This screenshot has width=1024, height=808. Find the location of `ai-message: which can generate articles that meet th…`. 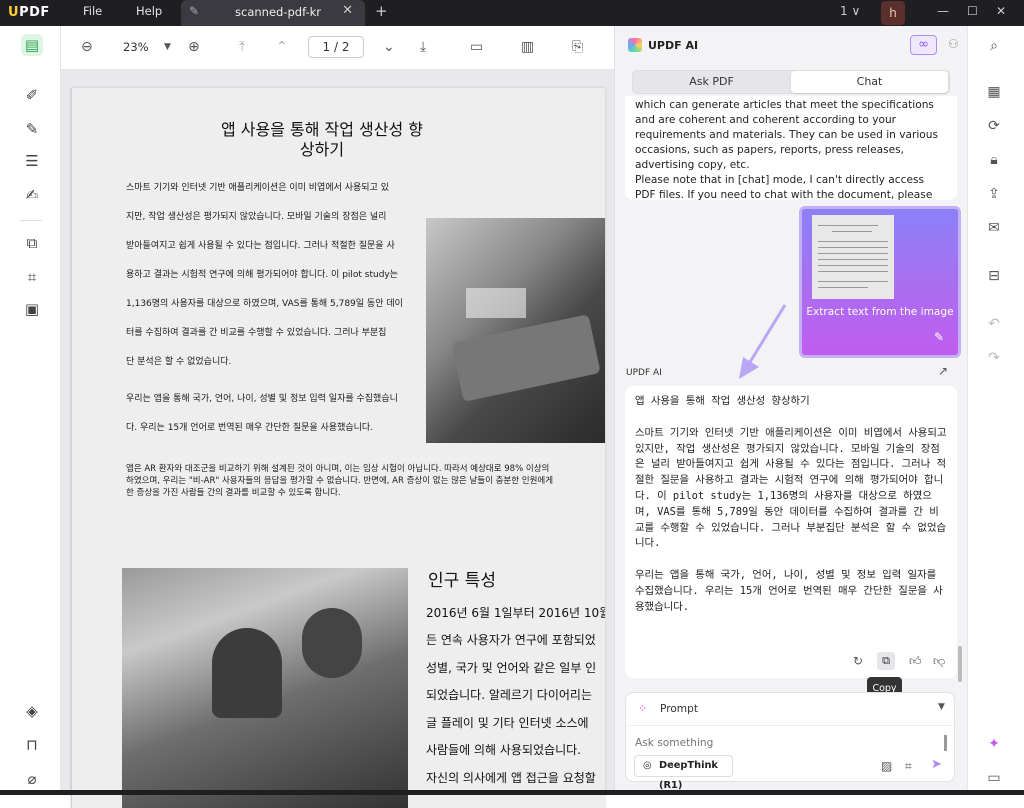

ai-message: which can generate articles that meet th… is located at coordinates (791, 148).